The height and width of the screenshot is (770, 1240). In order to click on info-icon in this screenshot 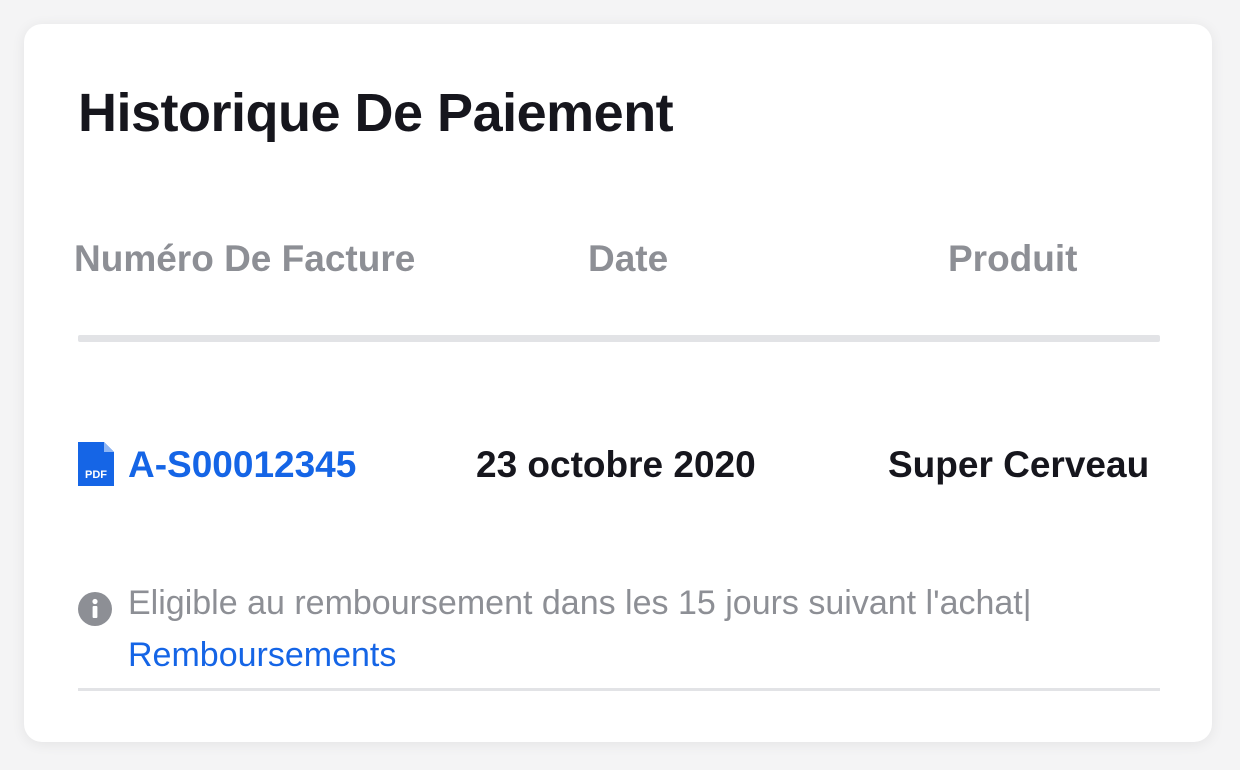, I will do `click(95, 609)`.